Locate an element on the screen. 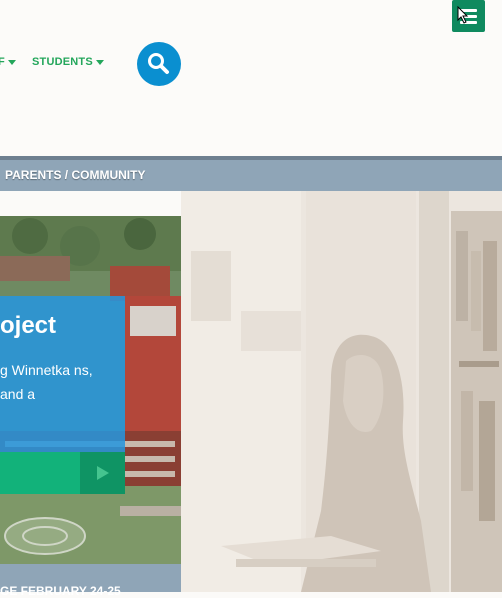 The width and height of the screenshot is (502, 598). nav-item-students: STUDENTS is located at coordinates (68, 62).